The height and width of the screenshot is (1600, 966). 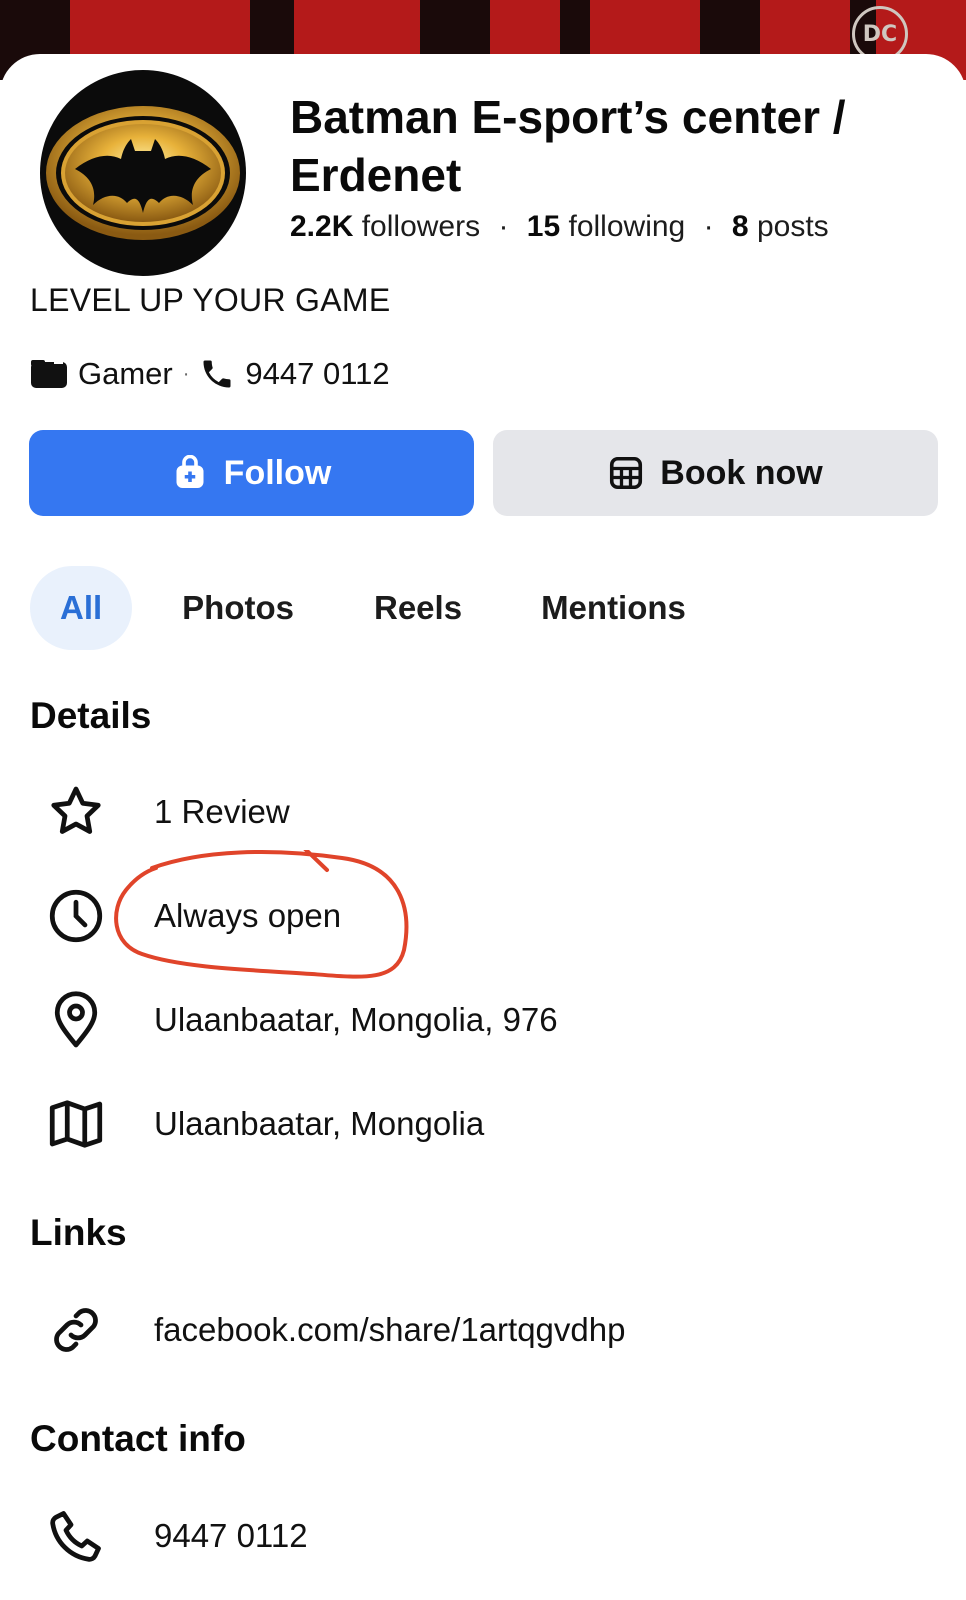 I want to click on posts-label: posts, so click(x=792, y=226).